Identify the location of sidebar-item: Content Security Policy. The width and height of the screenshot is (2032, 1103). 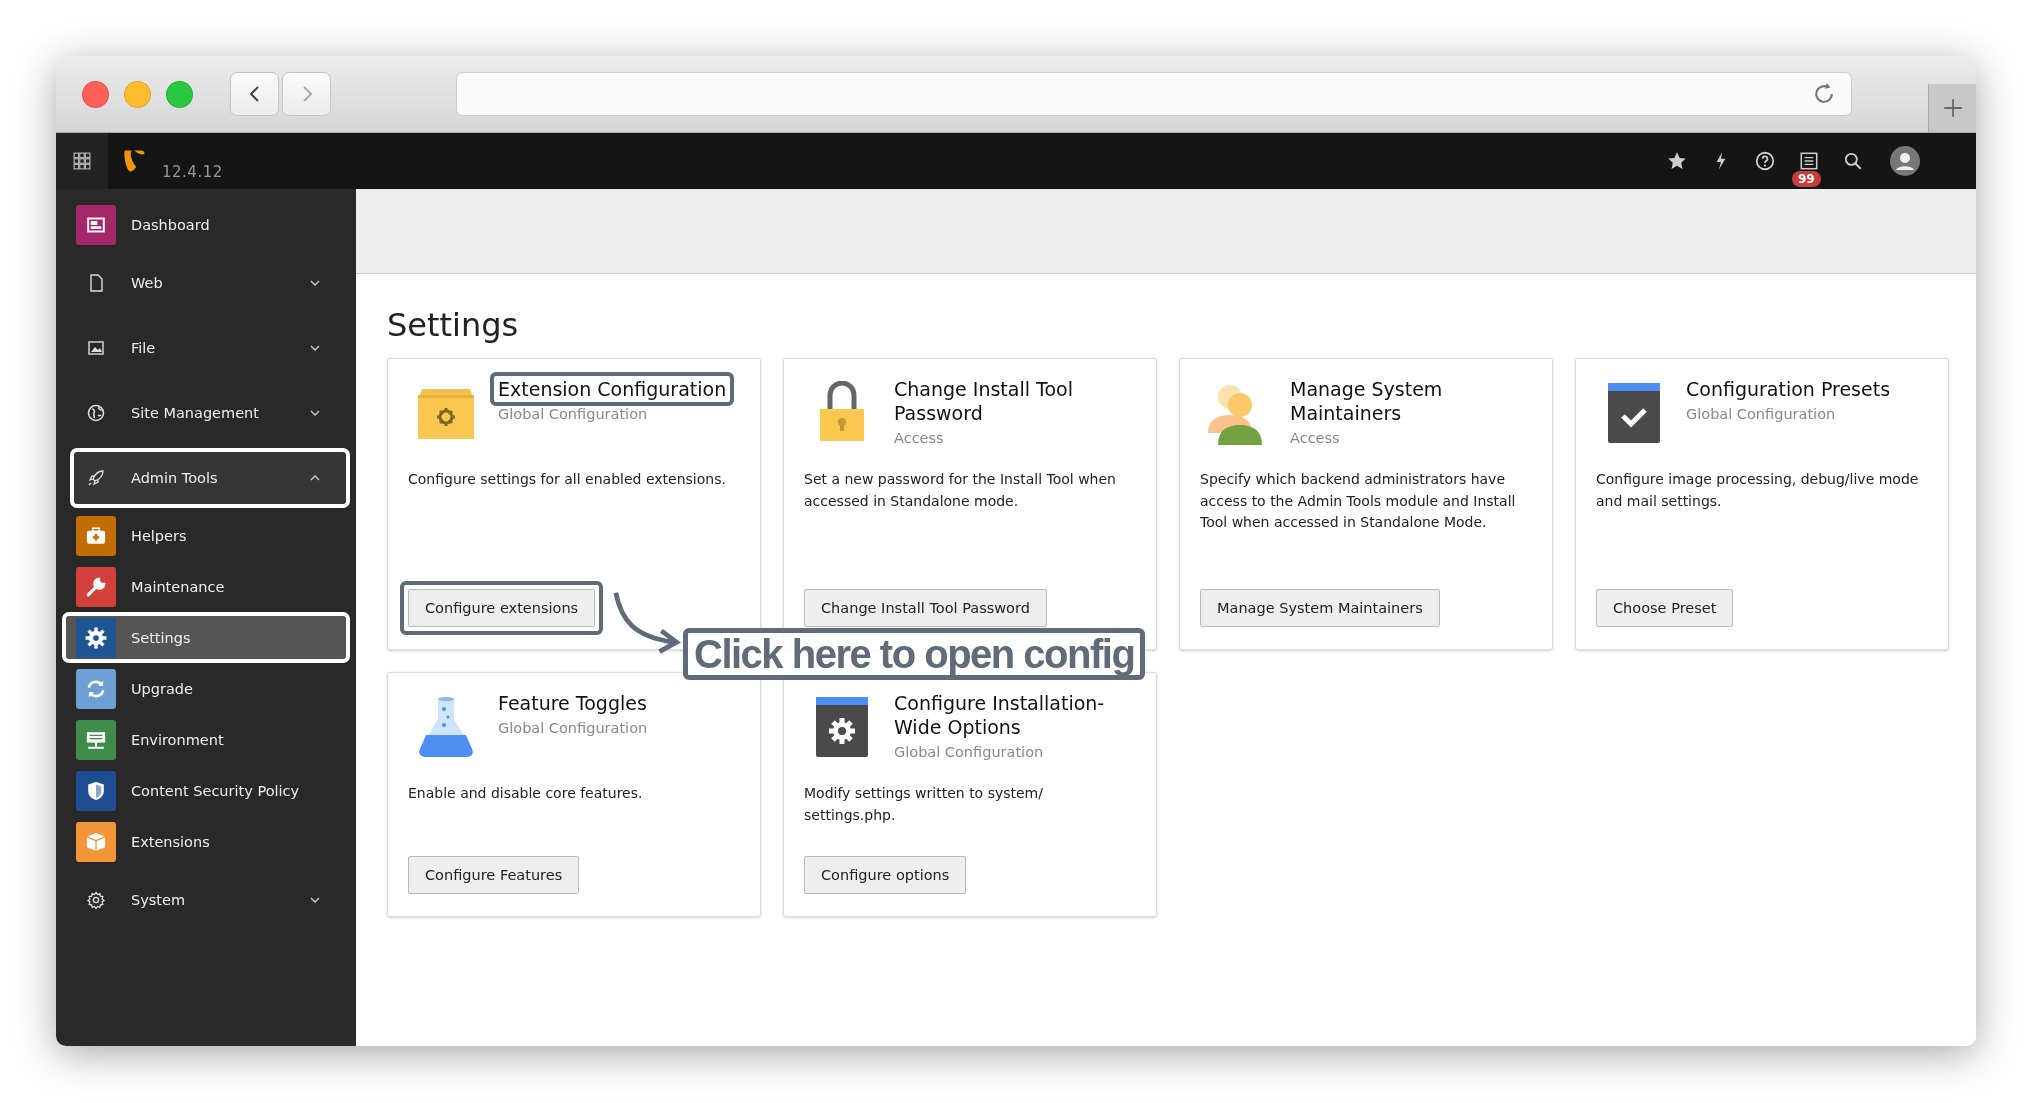
(206, 790).